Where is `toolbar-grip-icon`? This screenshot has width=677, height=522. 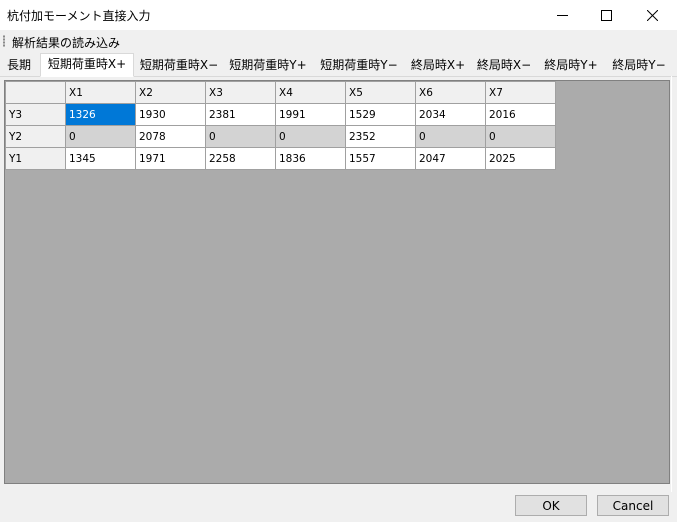 toolbar-grip-icon is located at coordinates (4, 41).